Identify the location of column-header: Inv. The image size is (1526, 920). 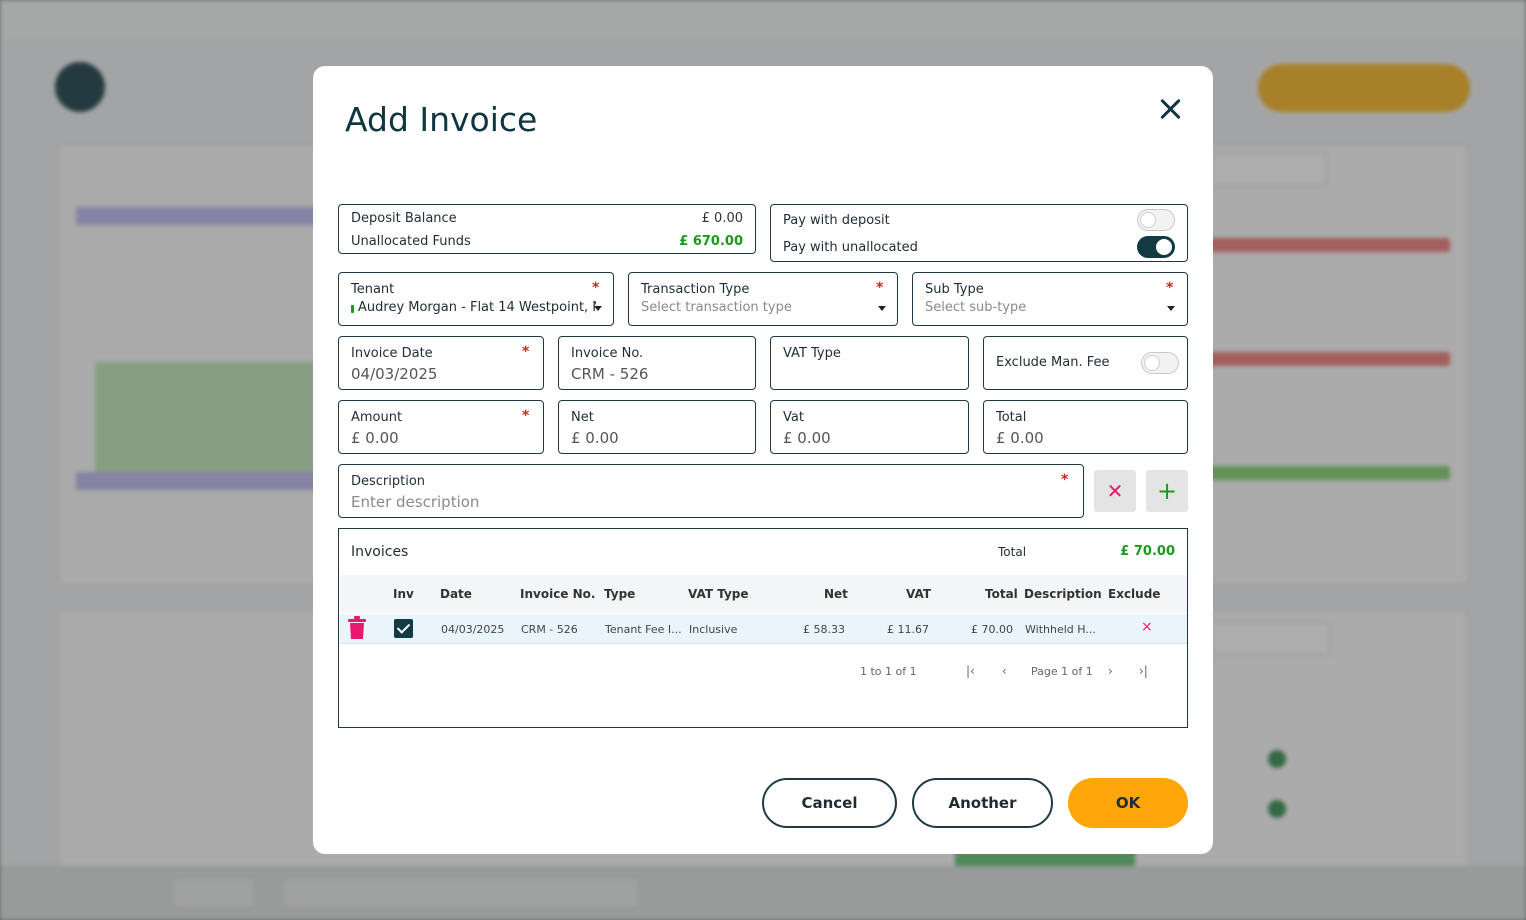
(403, 594).